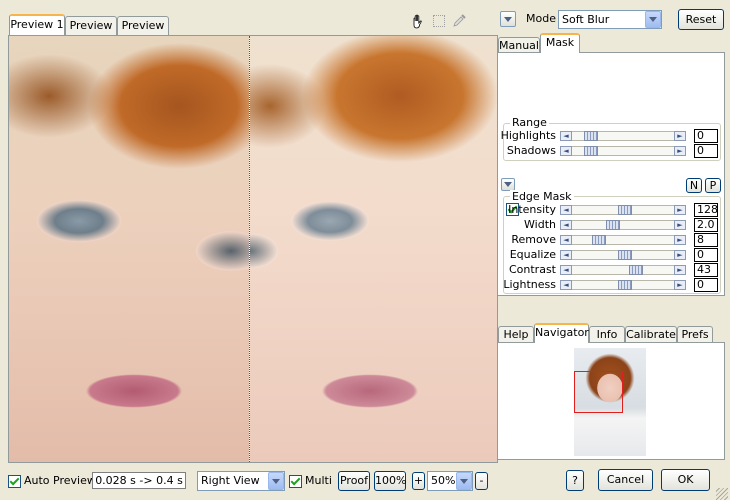  Describe the element at coordinates (575, 480) in the screenshot. I see `help-button: ?` at that location.